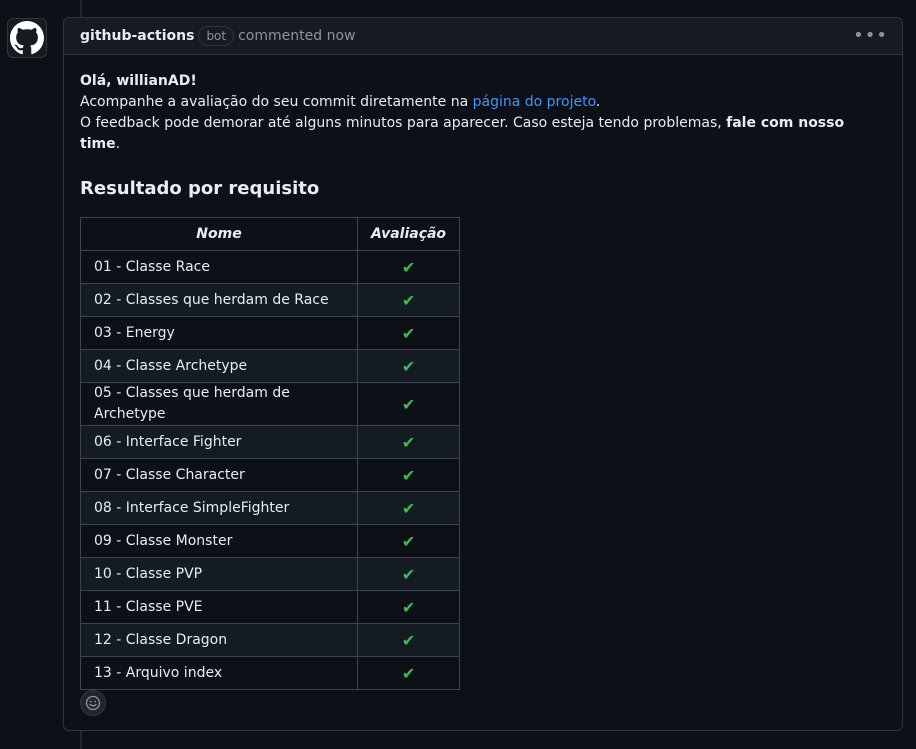 The height and width of the screenshot is (749, 916). I want to click on requirement-name: 08 - Interface SimpleFighter, so click(219, 508).